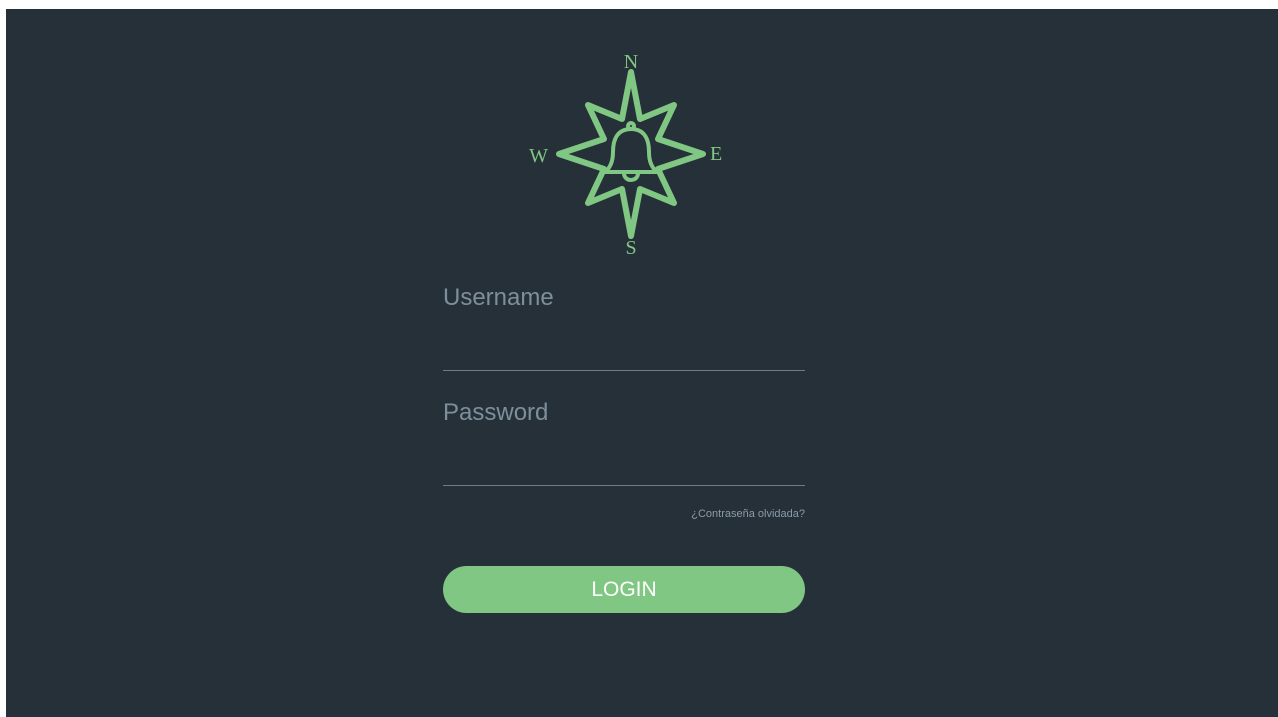 This screenshot has width=1278, height=717. Describe the element at coordinates (624, 327) in the screenshot. I see `username-field: Username` at that location.